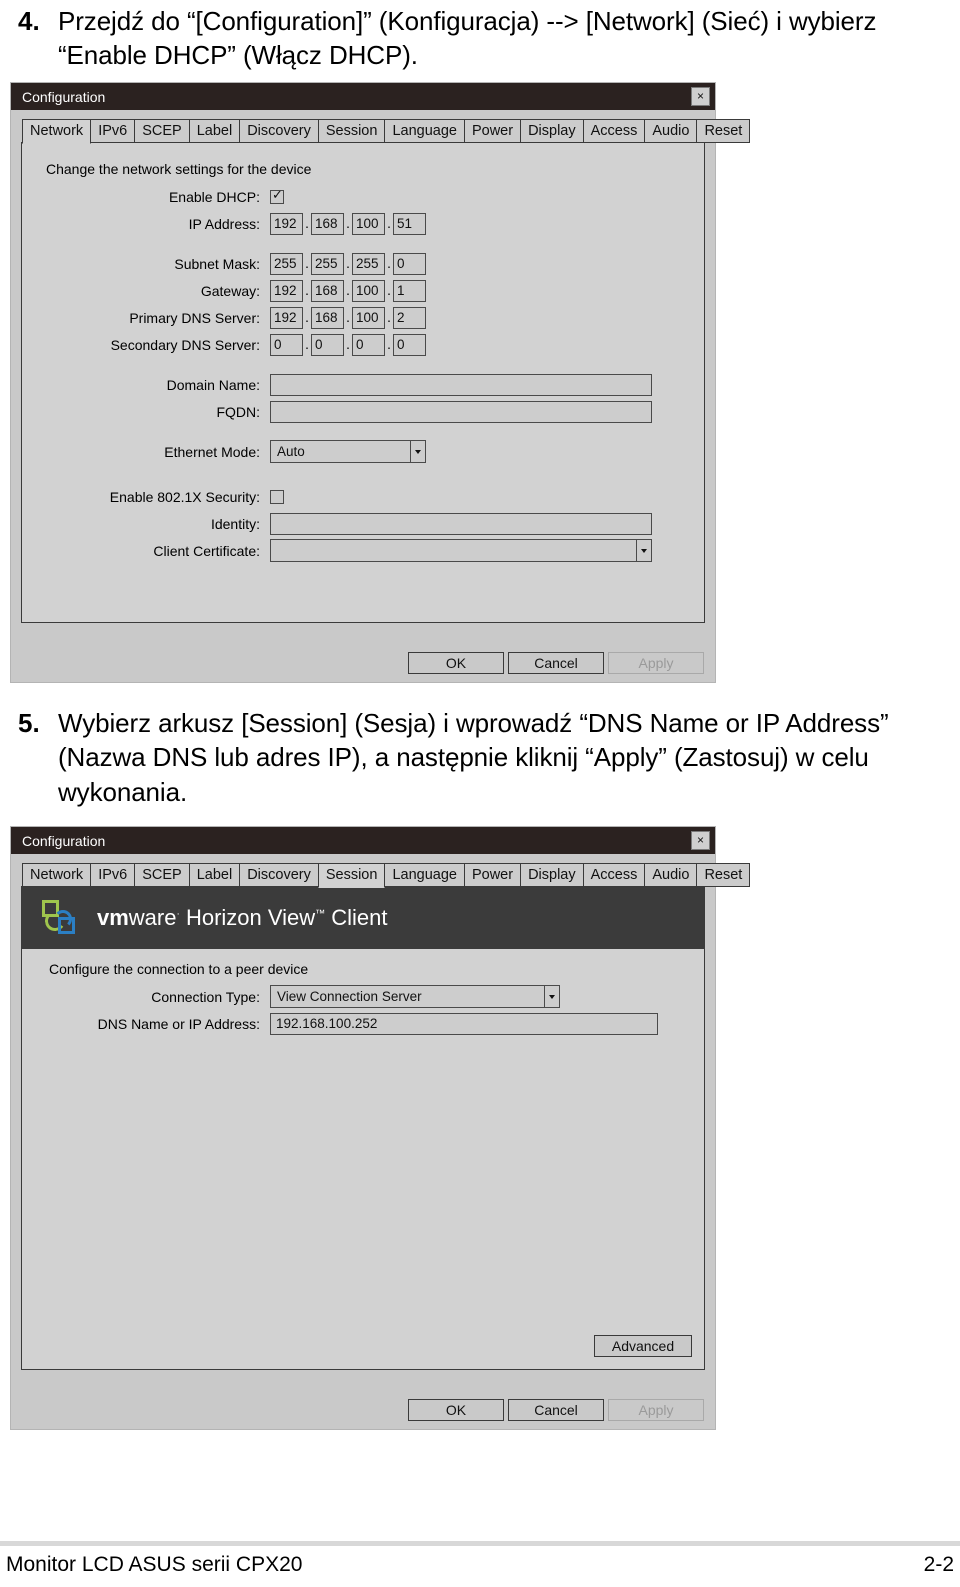 The image size is (960, 1587). What do you see at coordinates (212, 451) in the screenshot?
I see `ethernet-mode-label: Ethernet Mode:` at bounding box center [212, 451].